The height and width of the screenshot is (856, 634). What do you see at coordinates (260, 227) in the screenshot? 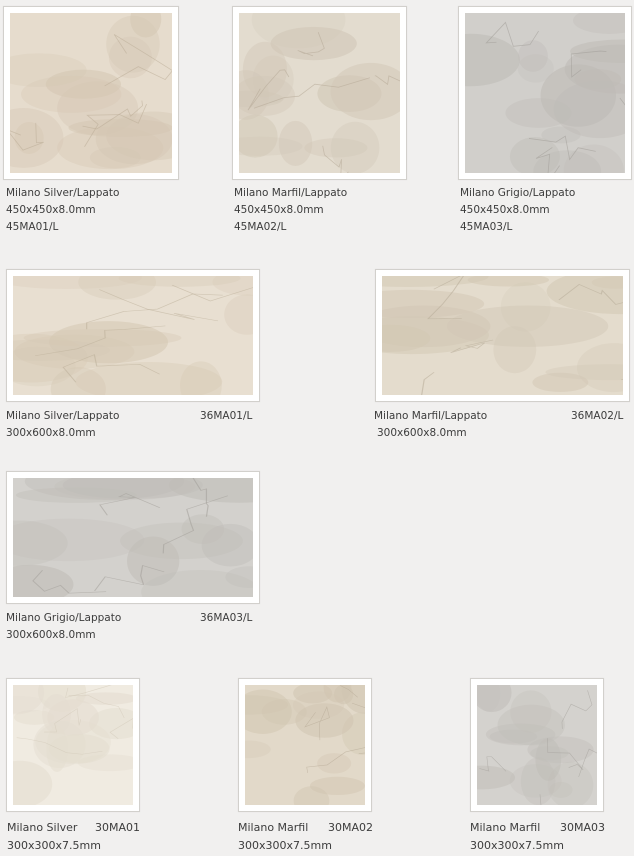
I see `product-code: 45MA02/L` at bounding box center [260, 227].